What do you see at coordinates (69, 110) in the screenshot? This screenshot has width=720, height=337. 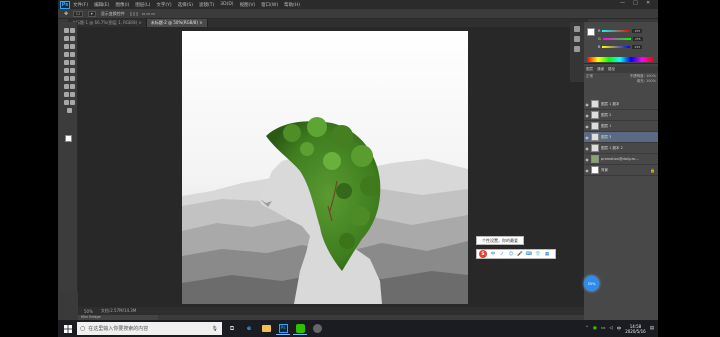 I see `more-tools-icon` at bounding box center [69, 110].